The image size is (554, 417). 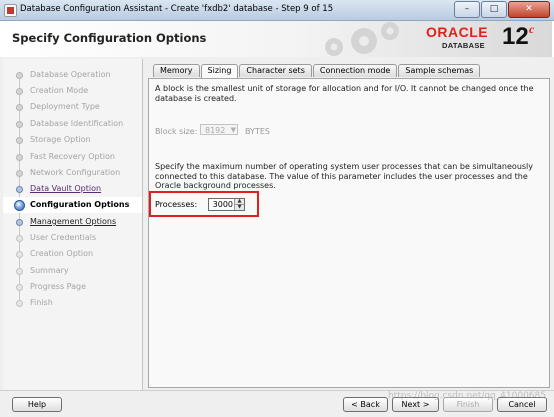 I want to click on step-label: Network Configuration, so click(x=75, y=172).